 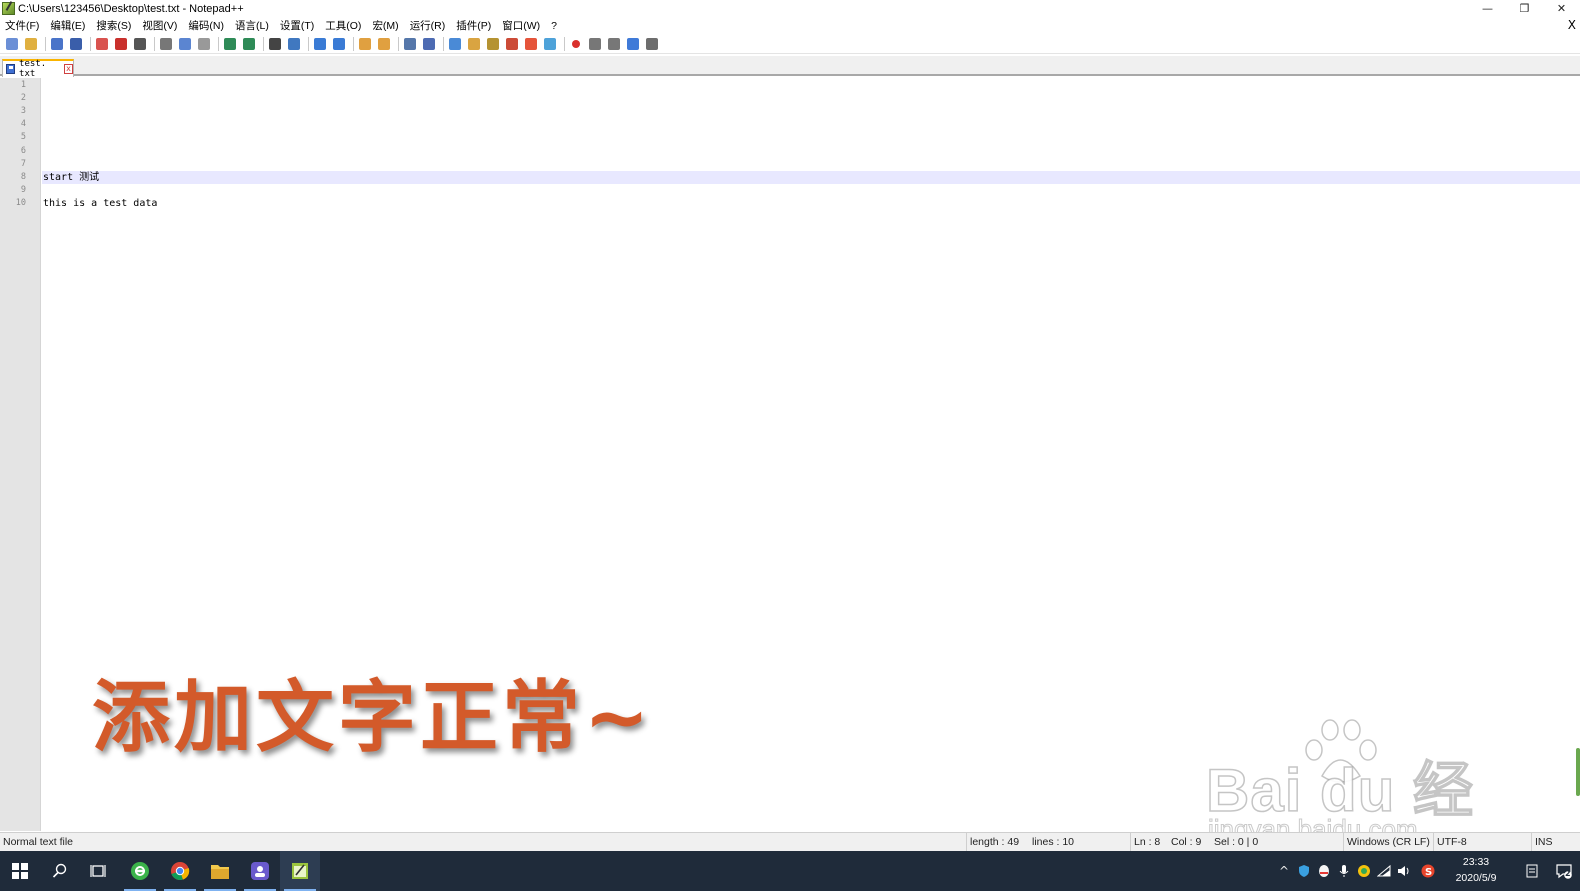 What do you see at coordinates (1344, 871) in the screenshot?
I see `microphone-icon` at bounding box center [1344, 871].